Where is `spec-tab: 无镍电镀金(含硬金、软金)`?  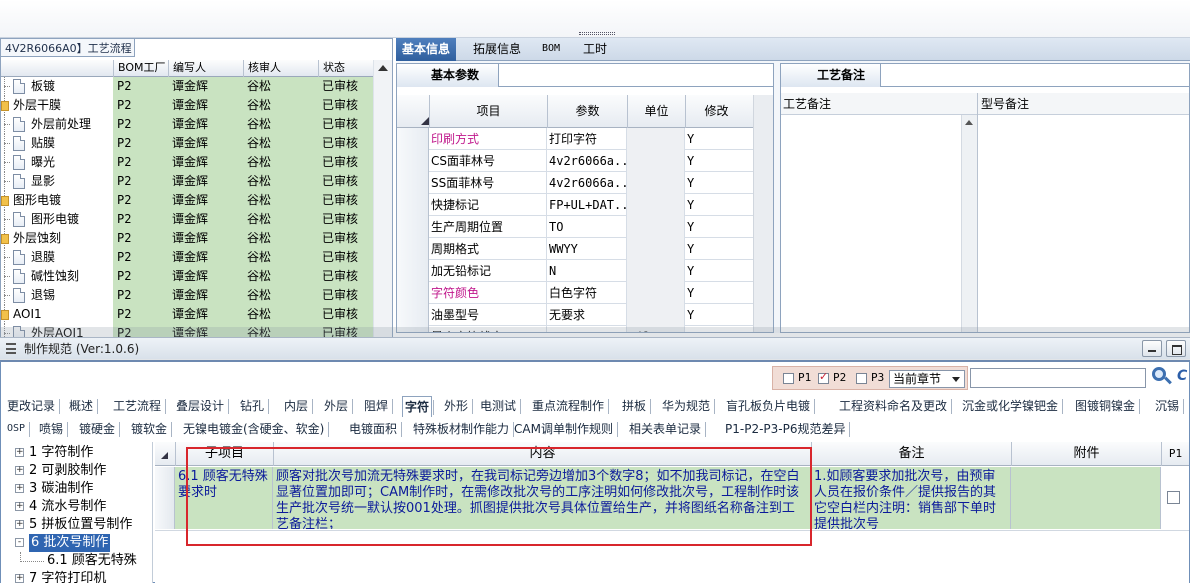 spec-tab: 无镍电镀金(含硬金、软金) is located at coordinates (255, 429).